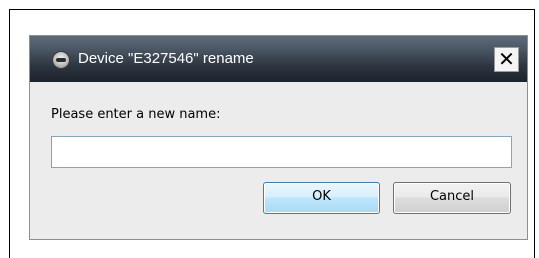  I want to click on cancel-button: Cancel, so click(452, 198).